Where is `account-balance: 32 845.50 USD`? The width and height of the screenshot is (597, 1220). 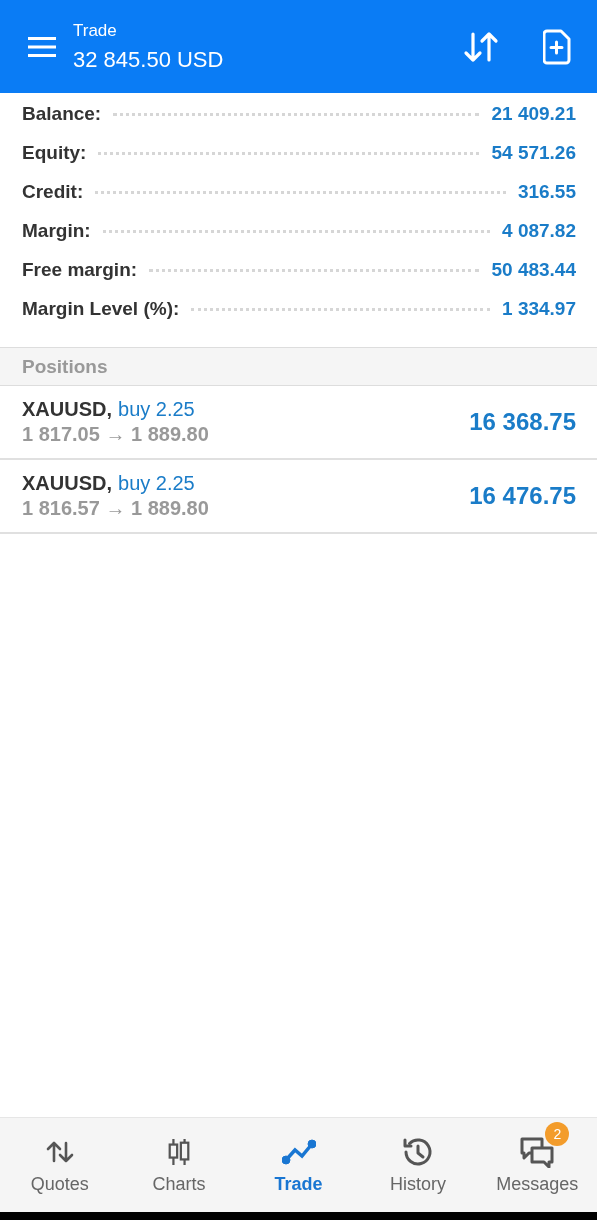 account-balance: 32 845.50 USD is located at coordinates (149, 59).